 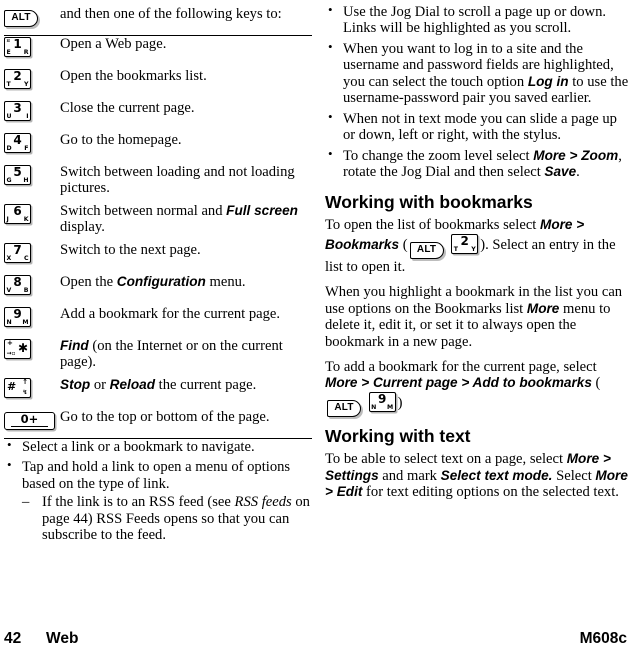 What do you see at coordinates (9, 148) in the screenshot?
I see `key-left-letter: D` at bounding box center [9, 148].